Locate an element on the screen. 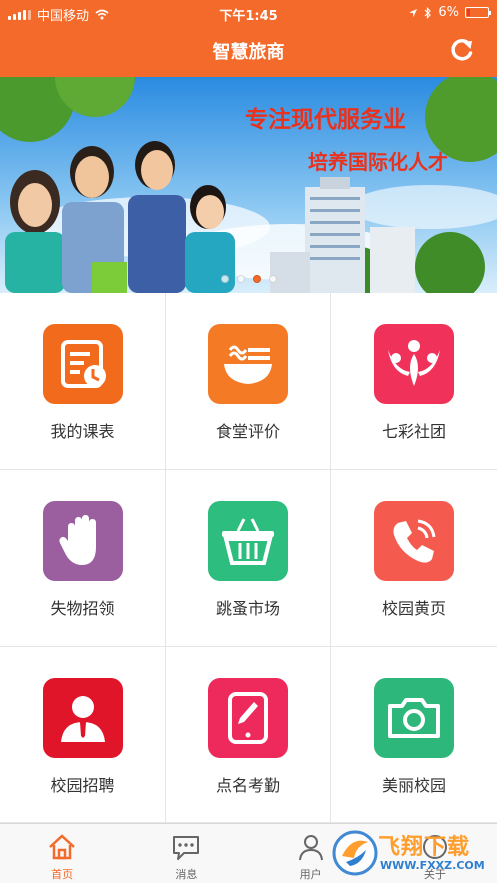 Image resolution: width=497 pixels, height=883 pixels. basket-icon is located at coordinates (248, 541).